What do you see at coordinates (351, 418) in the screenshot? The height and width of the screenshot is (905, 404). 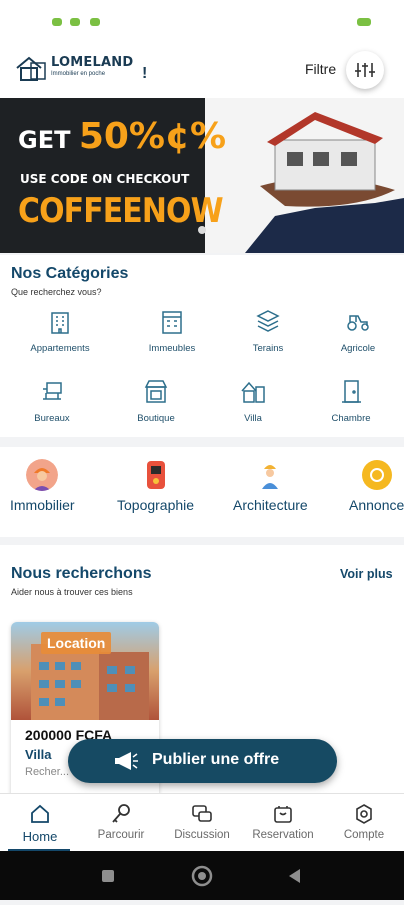 I see `category-label: Chambre` at bounding box center [351, 418].